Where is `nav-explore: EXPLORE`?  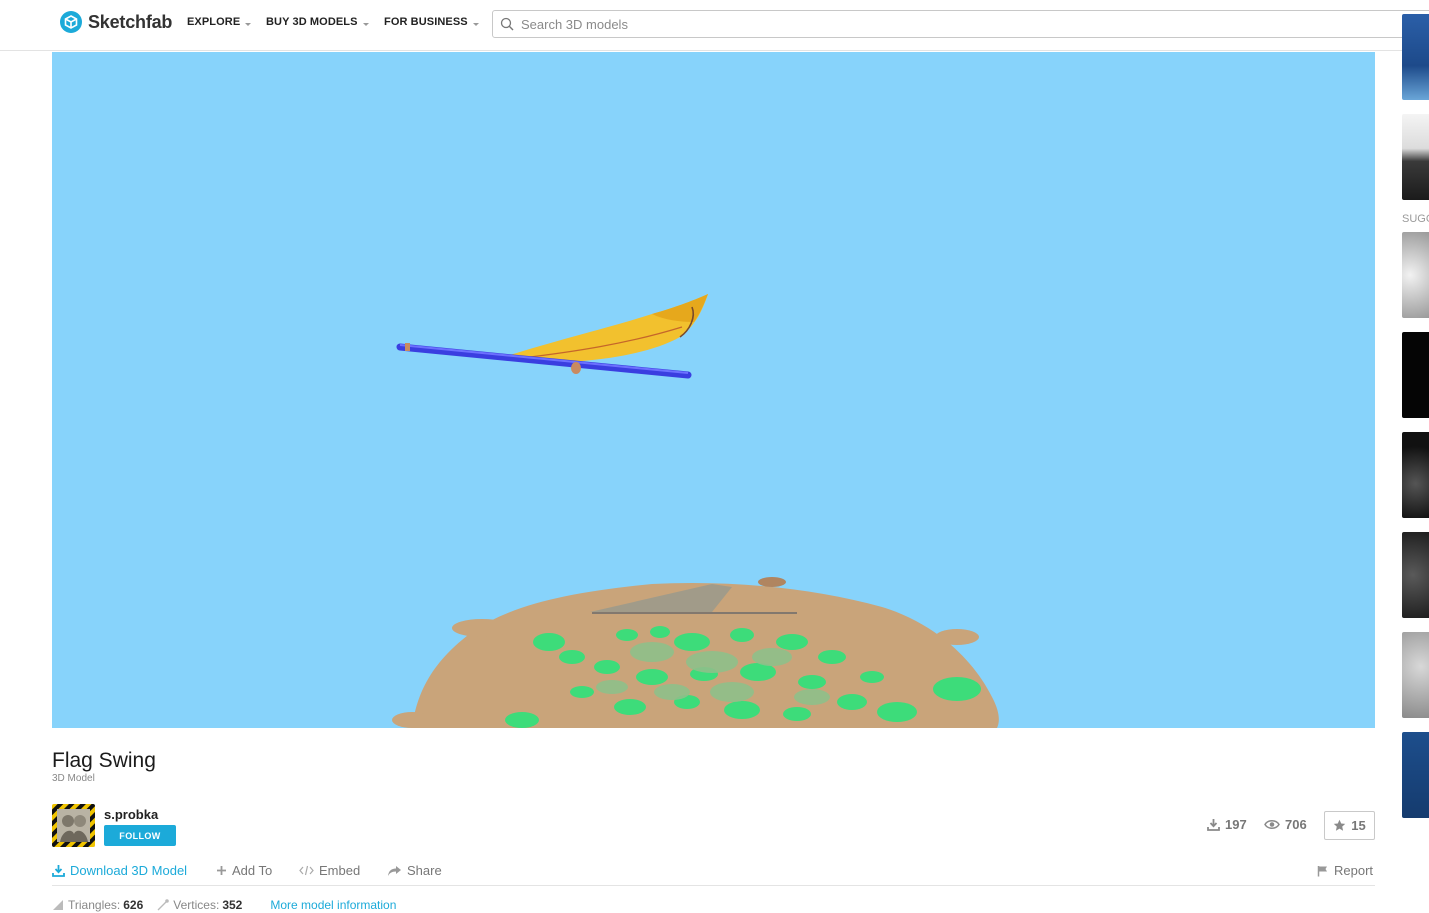 nav-explore: EXPLORE is located at coordinates (219, 22).